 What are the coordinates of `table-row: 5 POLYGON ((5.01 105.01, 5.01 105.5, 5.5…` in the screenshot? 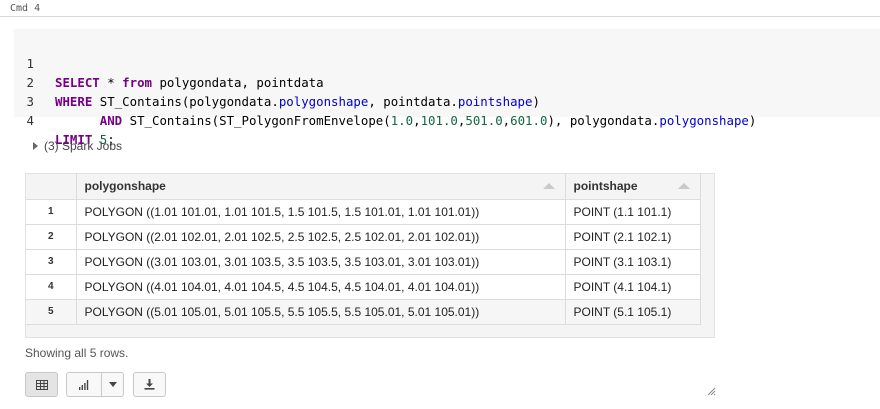 It's located at (363, 312).